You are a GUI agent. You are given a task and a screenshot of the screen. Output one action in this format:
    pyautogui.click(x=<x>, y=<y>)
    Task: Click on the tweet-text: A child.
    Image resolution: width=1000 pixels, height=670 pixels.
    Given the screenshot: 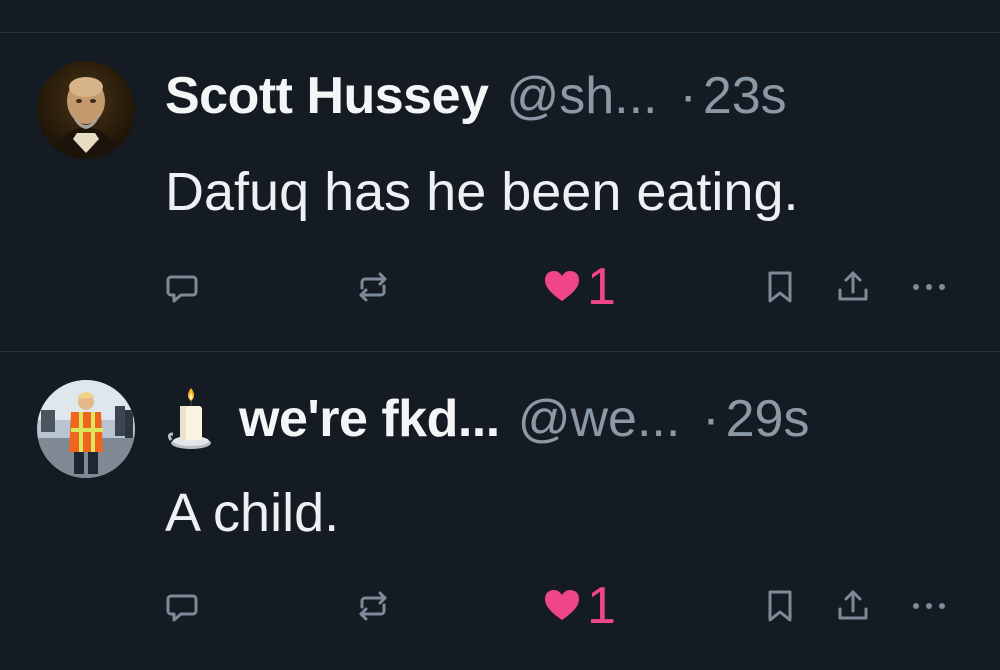 What is the action you would take?
    pyautogui.click(x=252, y=513)
    